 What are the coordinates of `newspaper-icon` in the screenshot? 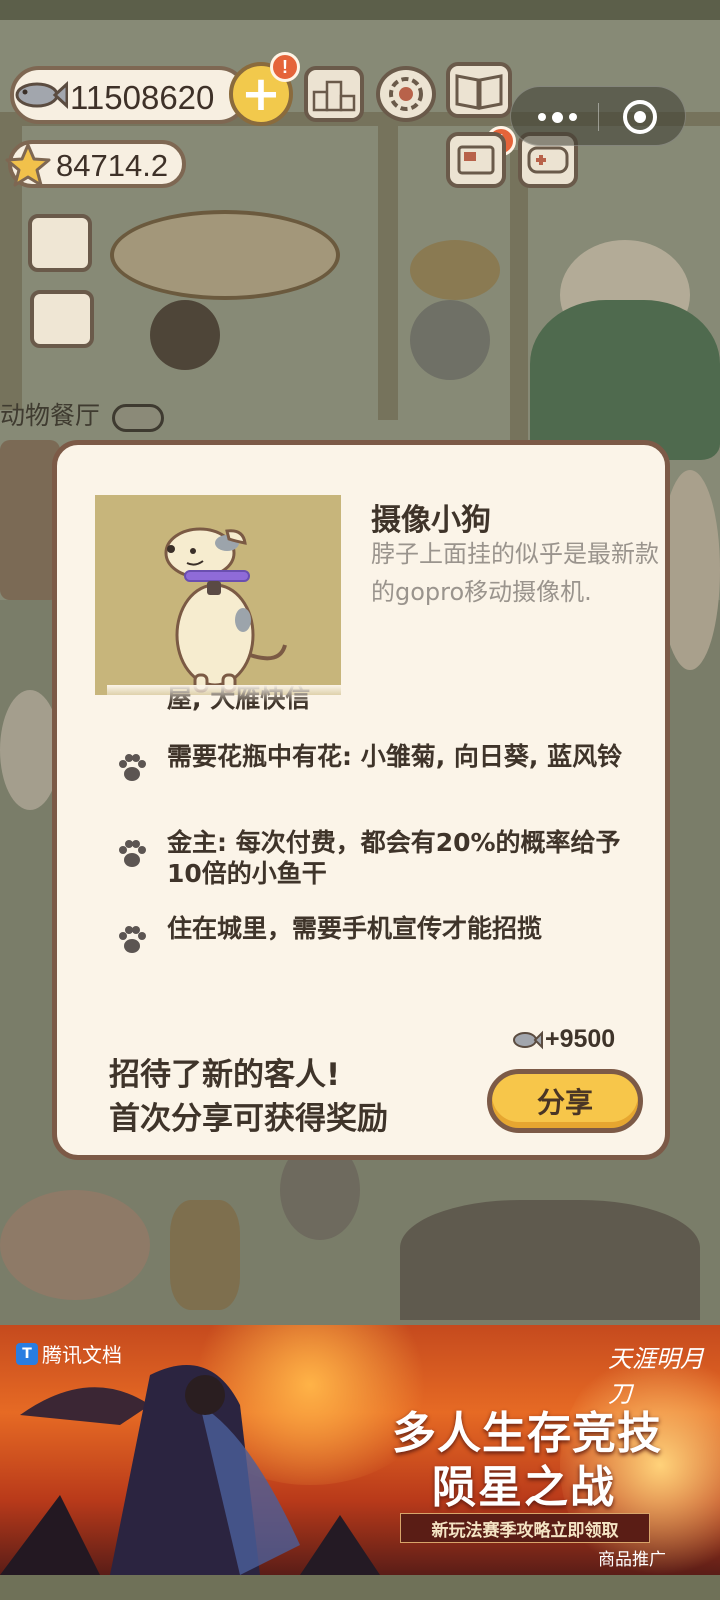 It's located at (476, 160).